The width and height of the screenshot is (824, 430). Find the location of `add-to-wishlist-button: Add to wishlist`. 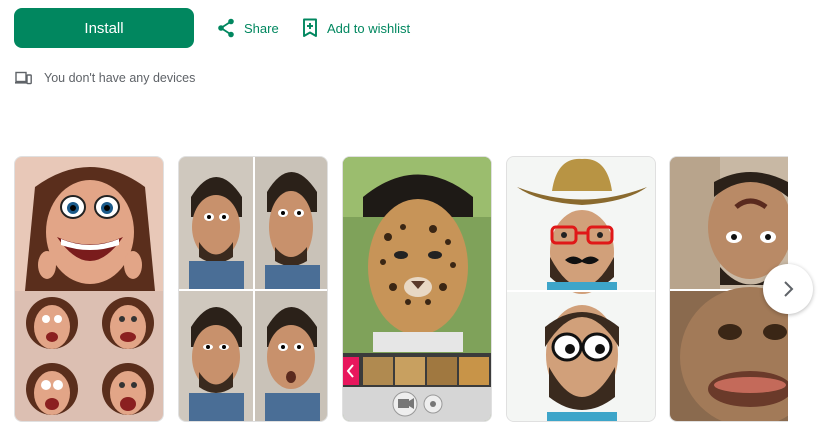

add-to-wishlist-button: Add to wishlist is located at coordinates (356, 28).